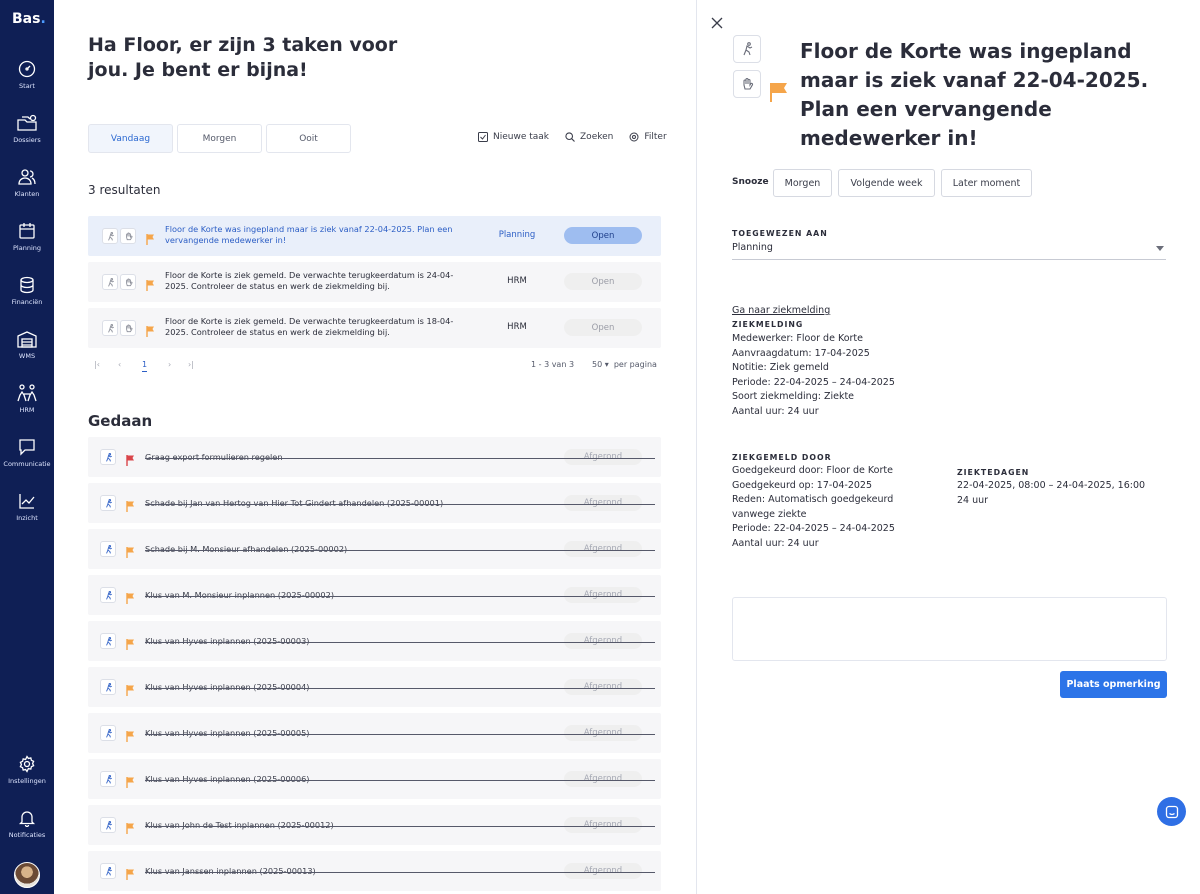  I want to click on sidebar-item-planning: Planning, so click(27, 237).